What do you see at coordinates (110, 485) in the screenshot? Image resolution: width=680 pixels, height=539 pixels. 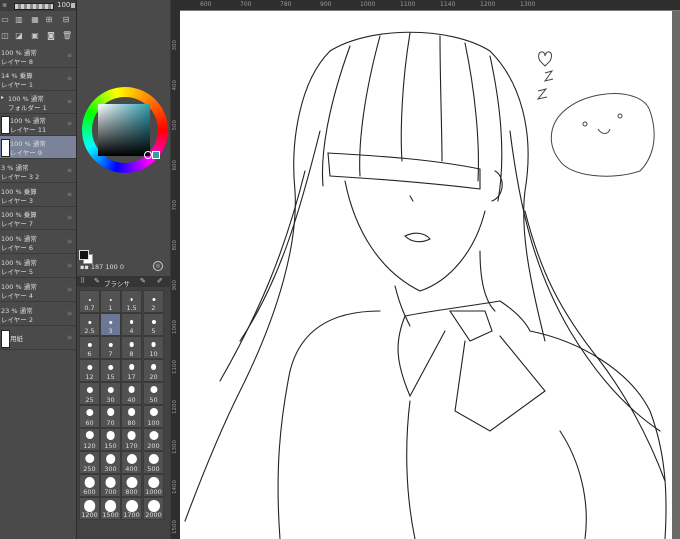 I see `brush-size-cell: 700` at bounding box center [110, 485].